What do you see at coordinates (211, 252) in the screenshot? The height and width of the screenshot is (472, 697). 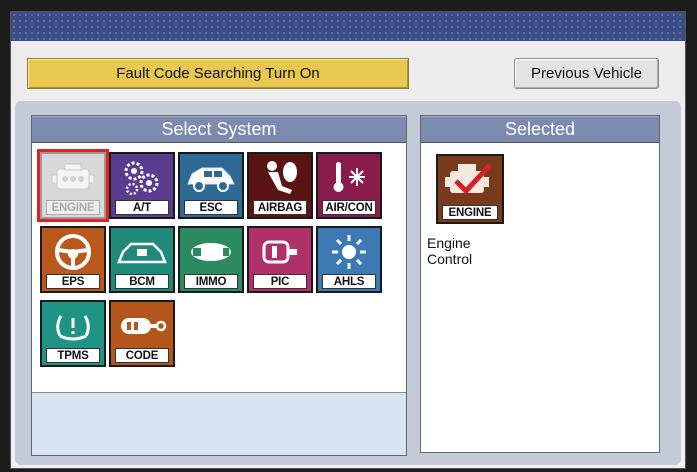 I see `key-icon` at bounding box center [211, 252].